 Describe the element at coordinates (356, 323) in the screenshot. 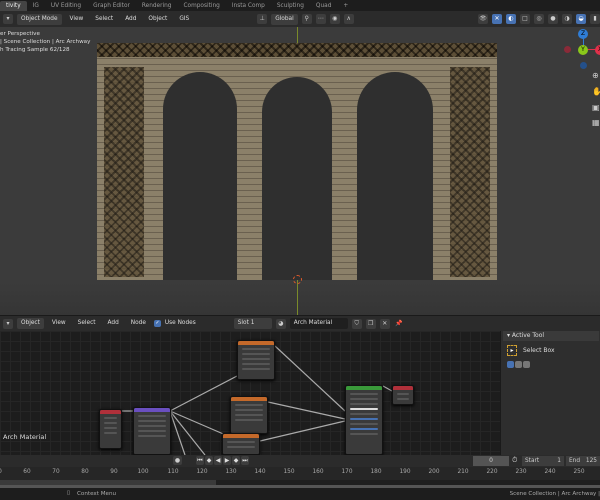

I see `fake-user-icon: ⛉` at that location.